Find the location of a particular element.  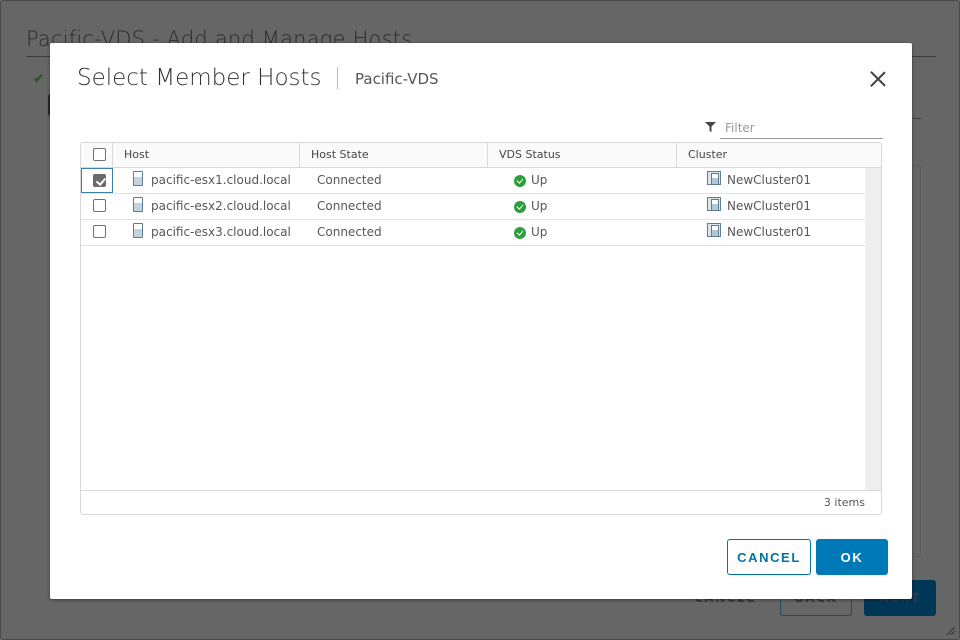

close-icon is located at coordinates (878, 79).